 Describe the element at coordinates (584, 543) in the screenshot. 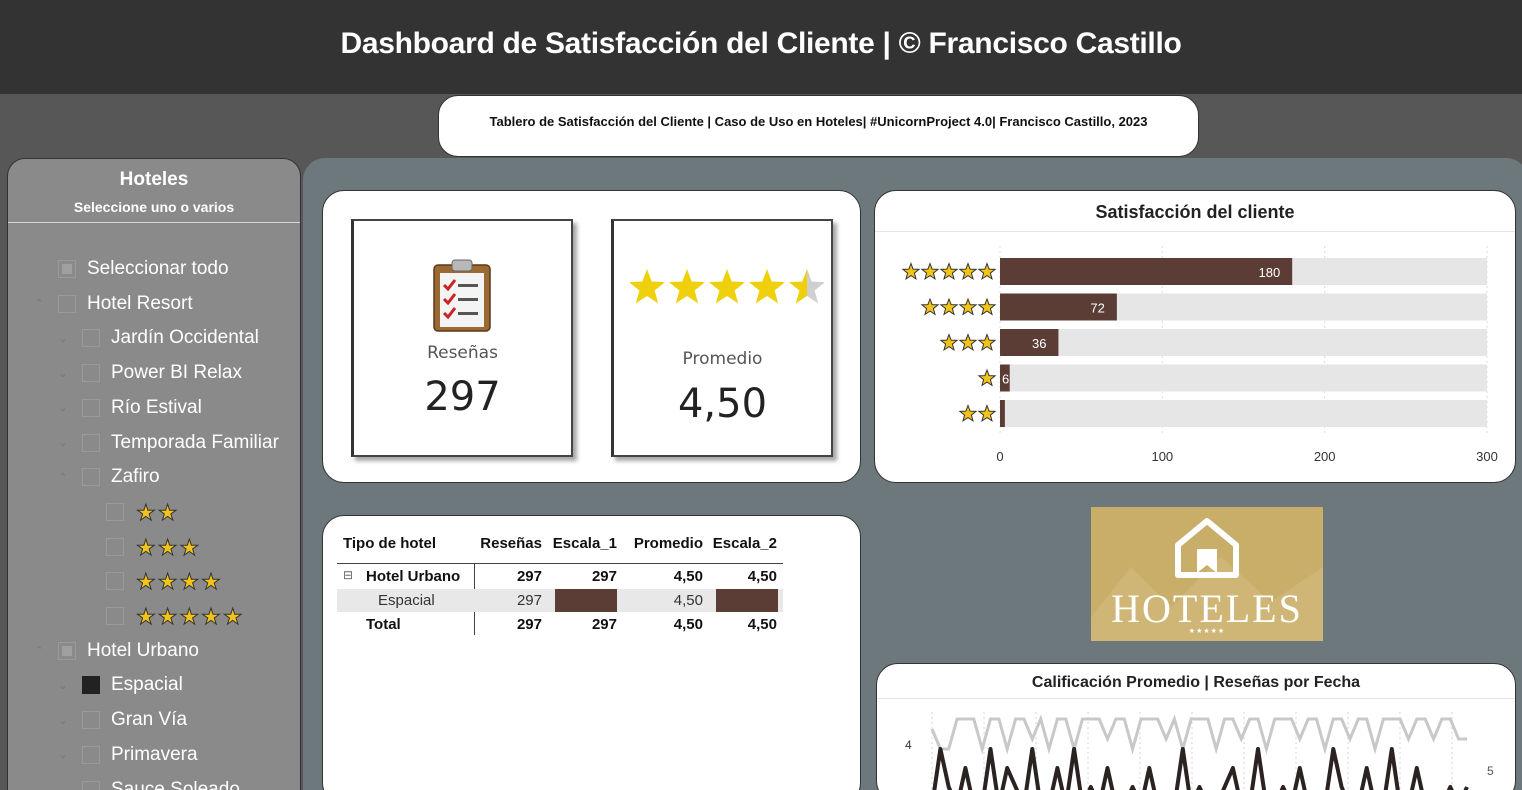

I see `col-header: Escala_1` at that location.